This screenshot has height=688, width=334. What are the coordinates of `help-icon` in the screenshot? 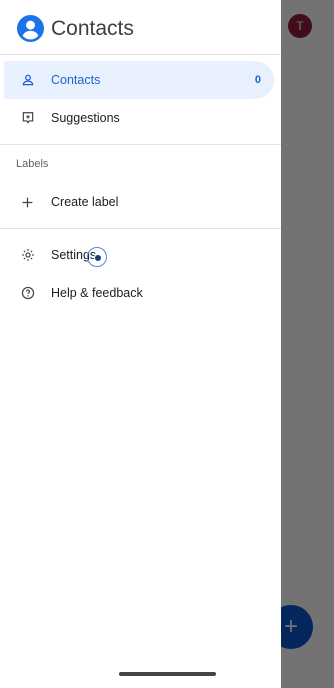 It's located at (27, 293).